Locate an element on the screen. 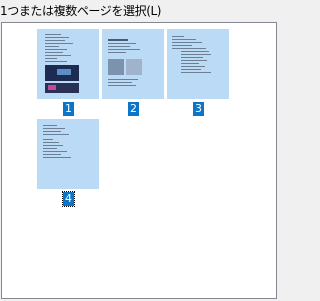 Image resolution: width=320 pixels, height=301 pixels. page-number-badge: 4 is located at coordinates (68, 199).